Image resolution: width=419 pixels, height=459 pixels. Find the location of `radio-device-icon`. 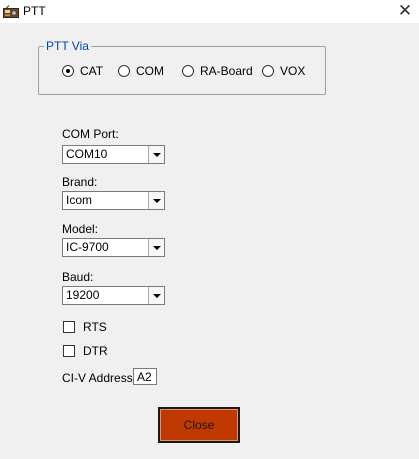

radio-device-icon is located at coordinates (11, 11).